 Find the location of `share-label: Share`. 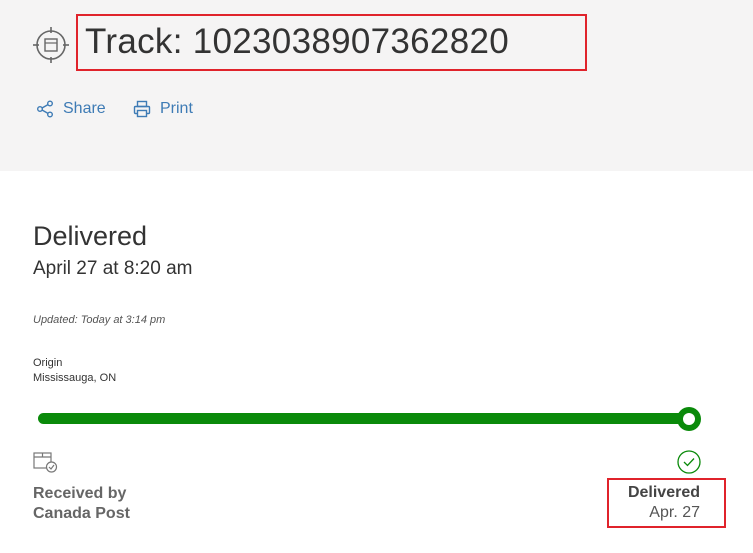

share-label: Share is located at coordinates (84, 108).